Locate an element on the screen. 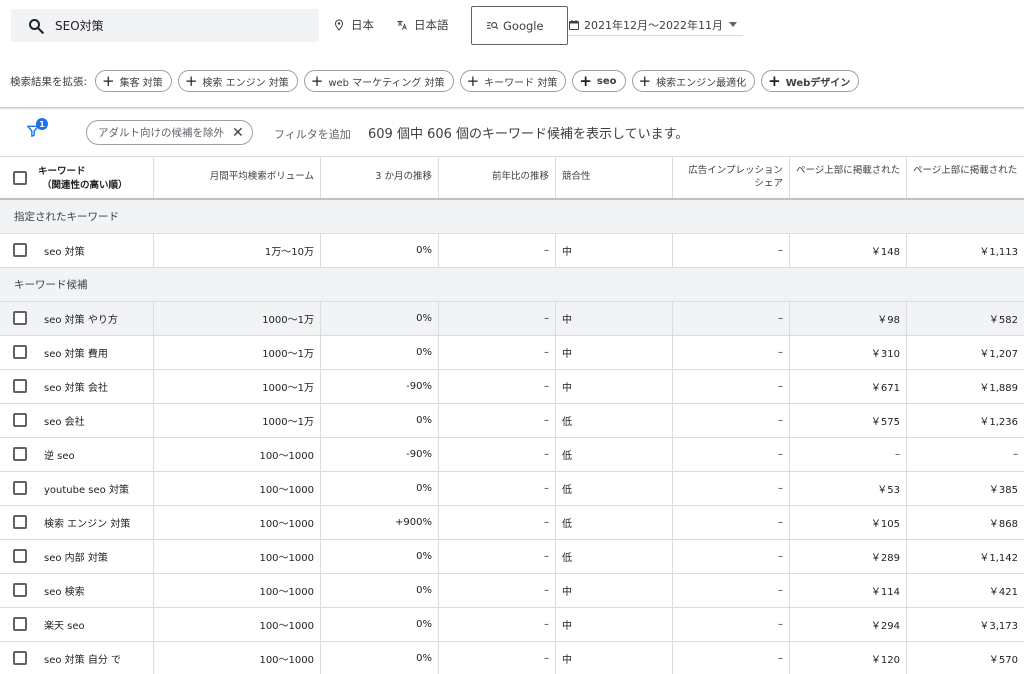  adult-filter-label: アダルト向けの候補を除外 is located at coordinates (161, 133).